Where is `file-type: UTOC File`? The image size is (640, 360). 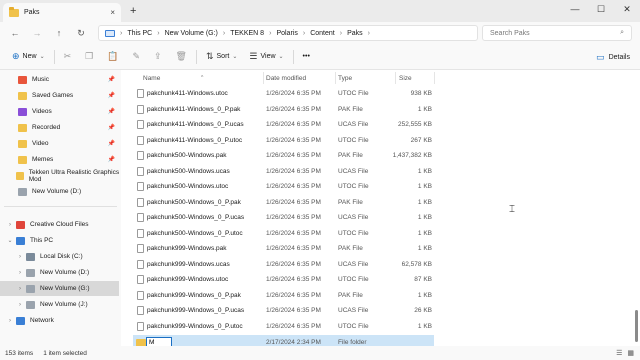
file-type: UTOC File is located at coordinates (353, 326).